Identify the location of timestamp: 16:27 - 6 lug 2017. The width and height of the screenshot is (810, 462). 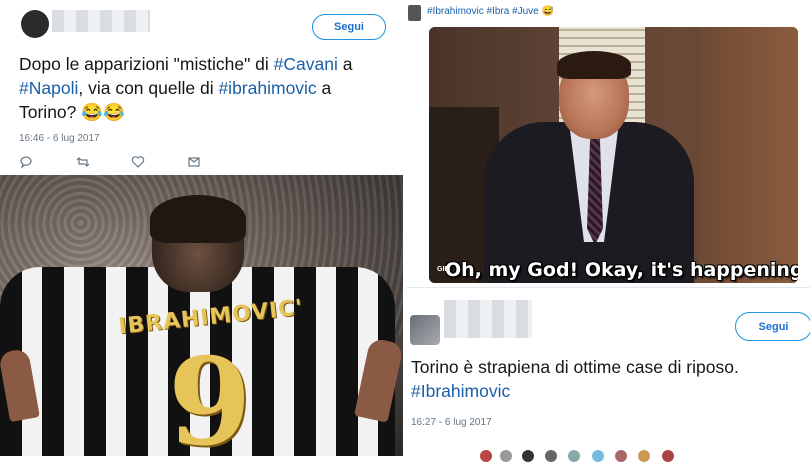
(451, 422).